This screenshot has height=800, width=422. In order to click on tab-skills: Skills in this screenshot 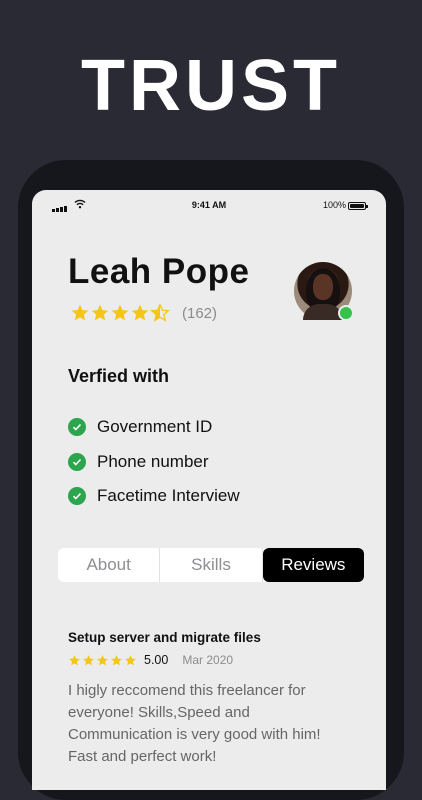, I will do `click(211, 565)`.